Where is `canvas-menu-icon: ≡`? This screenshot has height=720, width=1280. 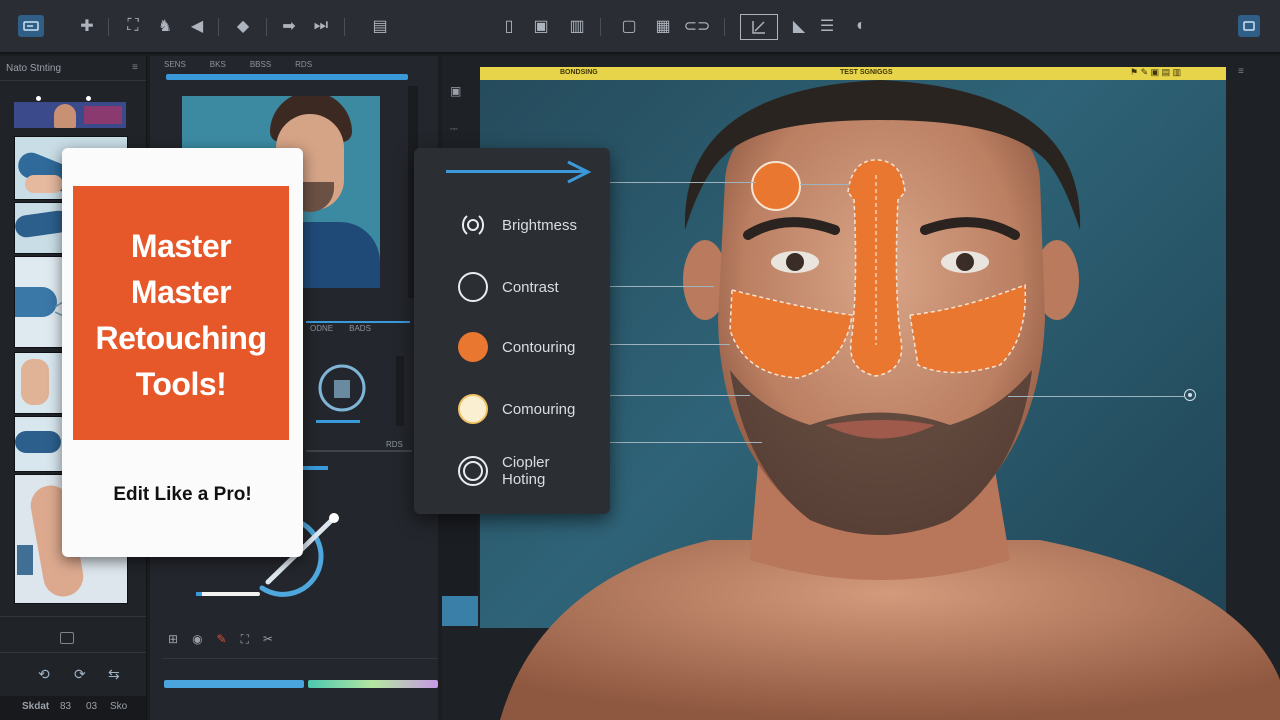
canvas-menu-icon: ≡ is located at coordinates (1241, 71).